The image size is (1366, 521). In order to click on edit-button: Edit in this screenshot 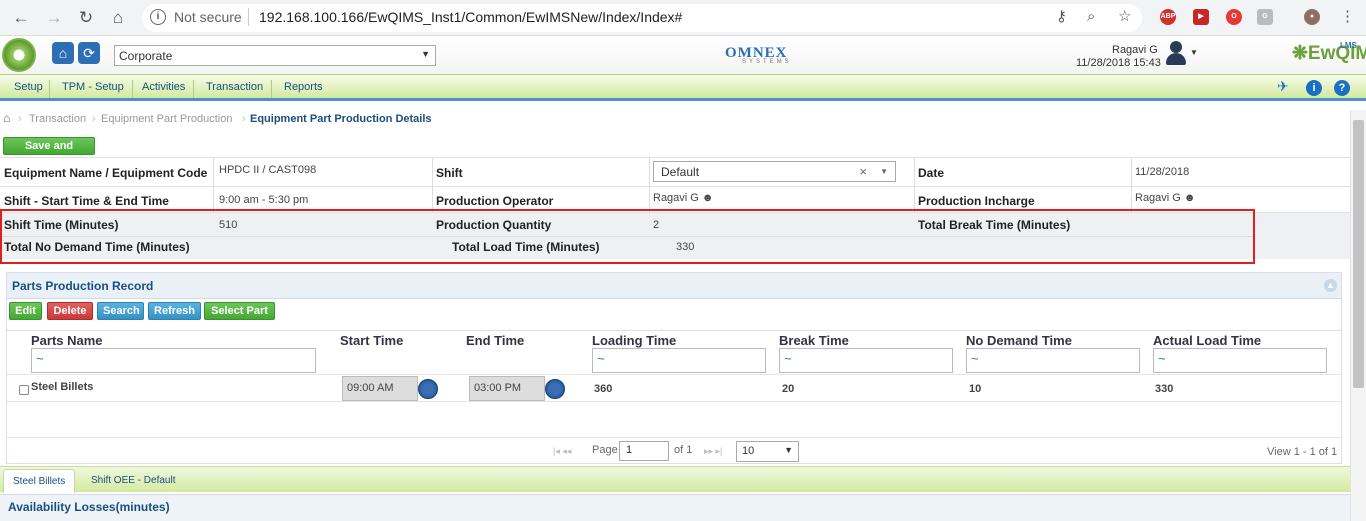, I will do `click(25, 311)`.